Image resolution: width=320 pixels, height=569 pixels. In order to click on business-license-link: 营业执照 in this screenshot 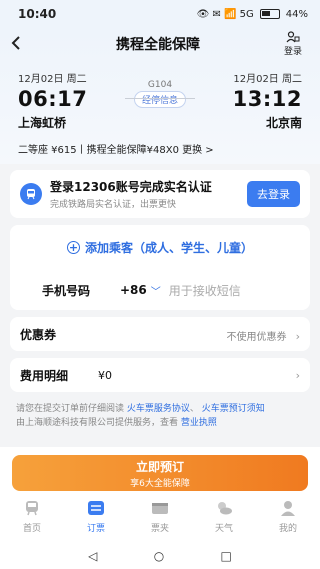, I will do `click(199, 423)`.